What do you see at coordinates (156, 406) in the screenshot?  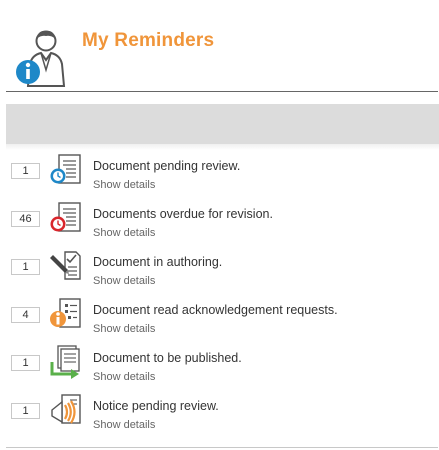 I see `reminder-title: Notice pending review.` at bounding box center [156, 406].